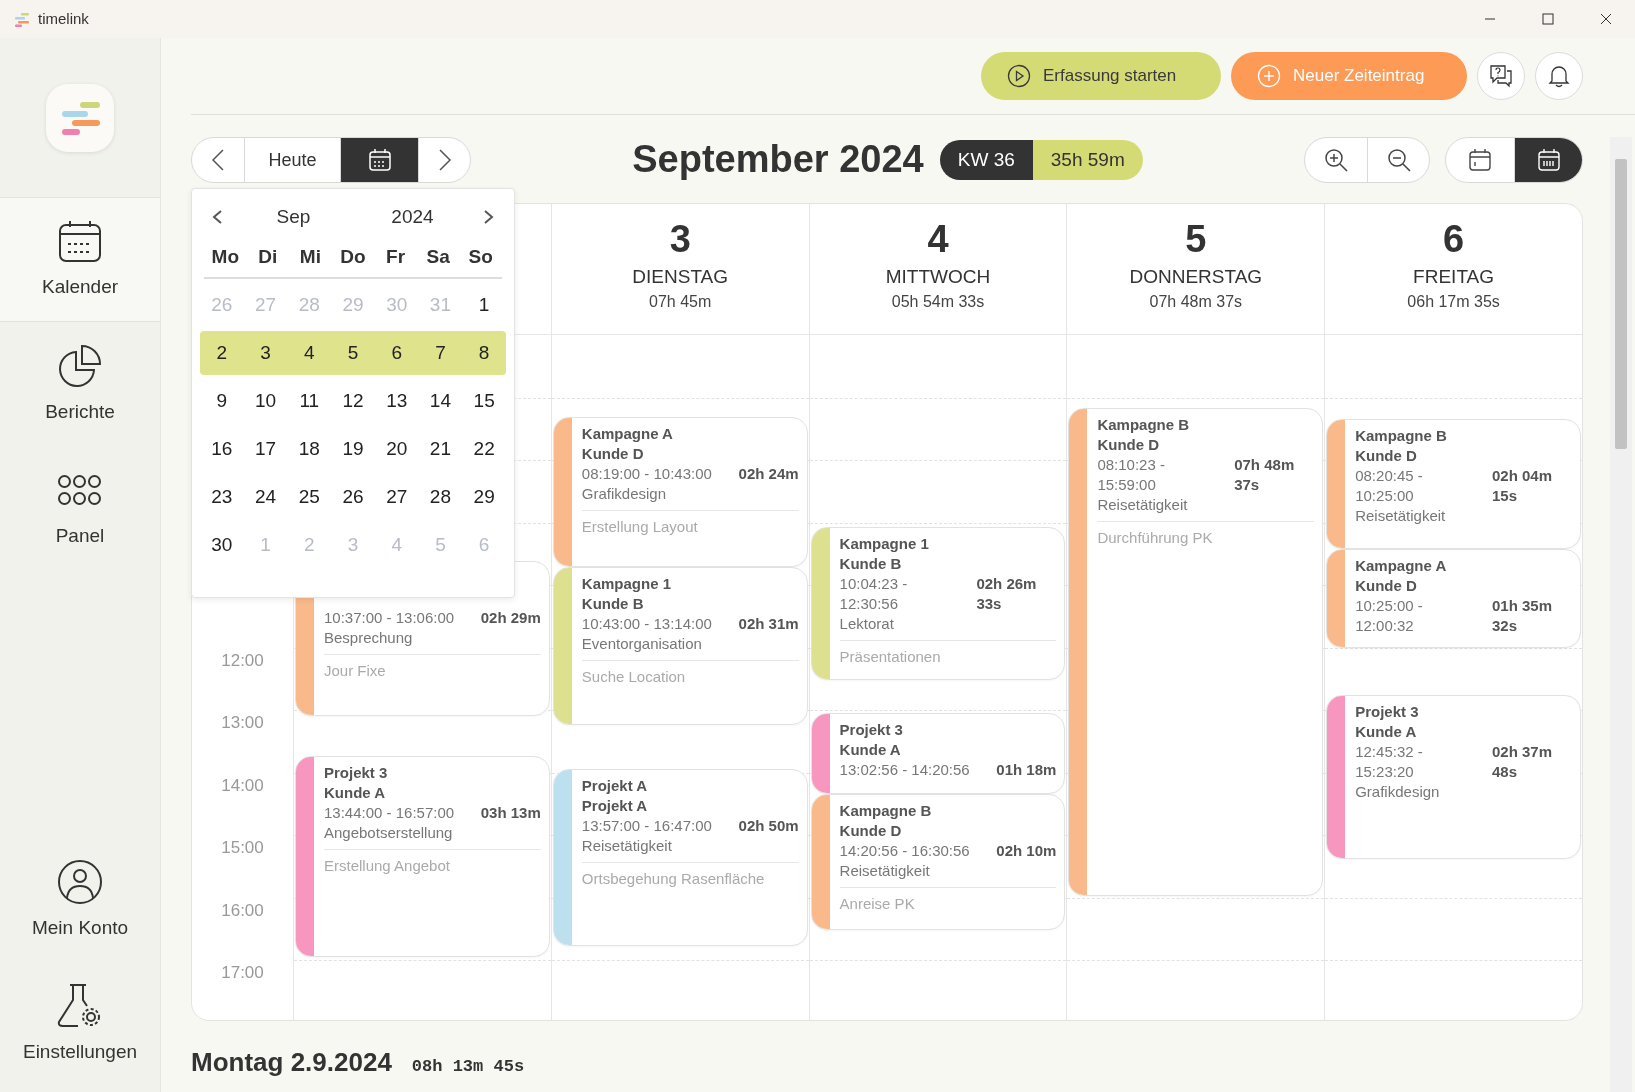 The image size is (1635, 1092). What do you see at coordinates (80, 384) in the screenshot?
I see `sidebar-item: Berichte` at bounding box center [80, 384].